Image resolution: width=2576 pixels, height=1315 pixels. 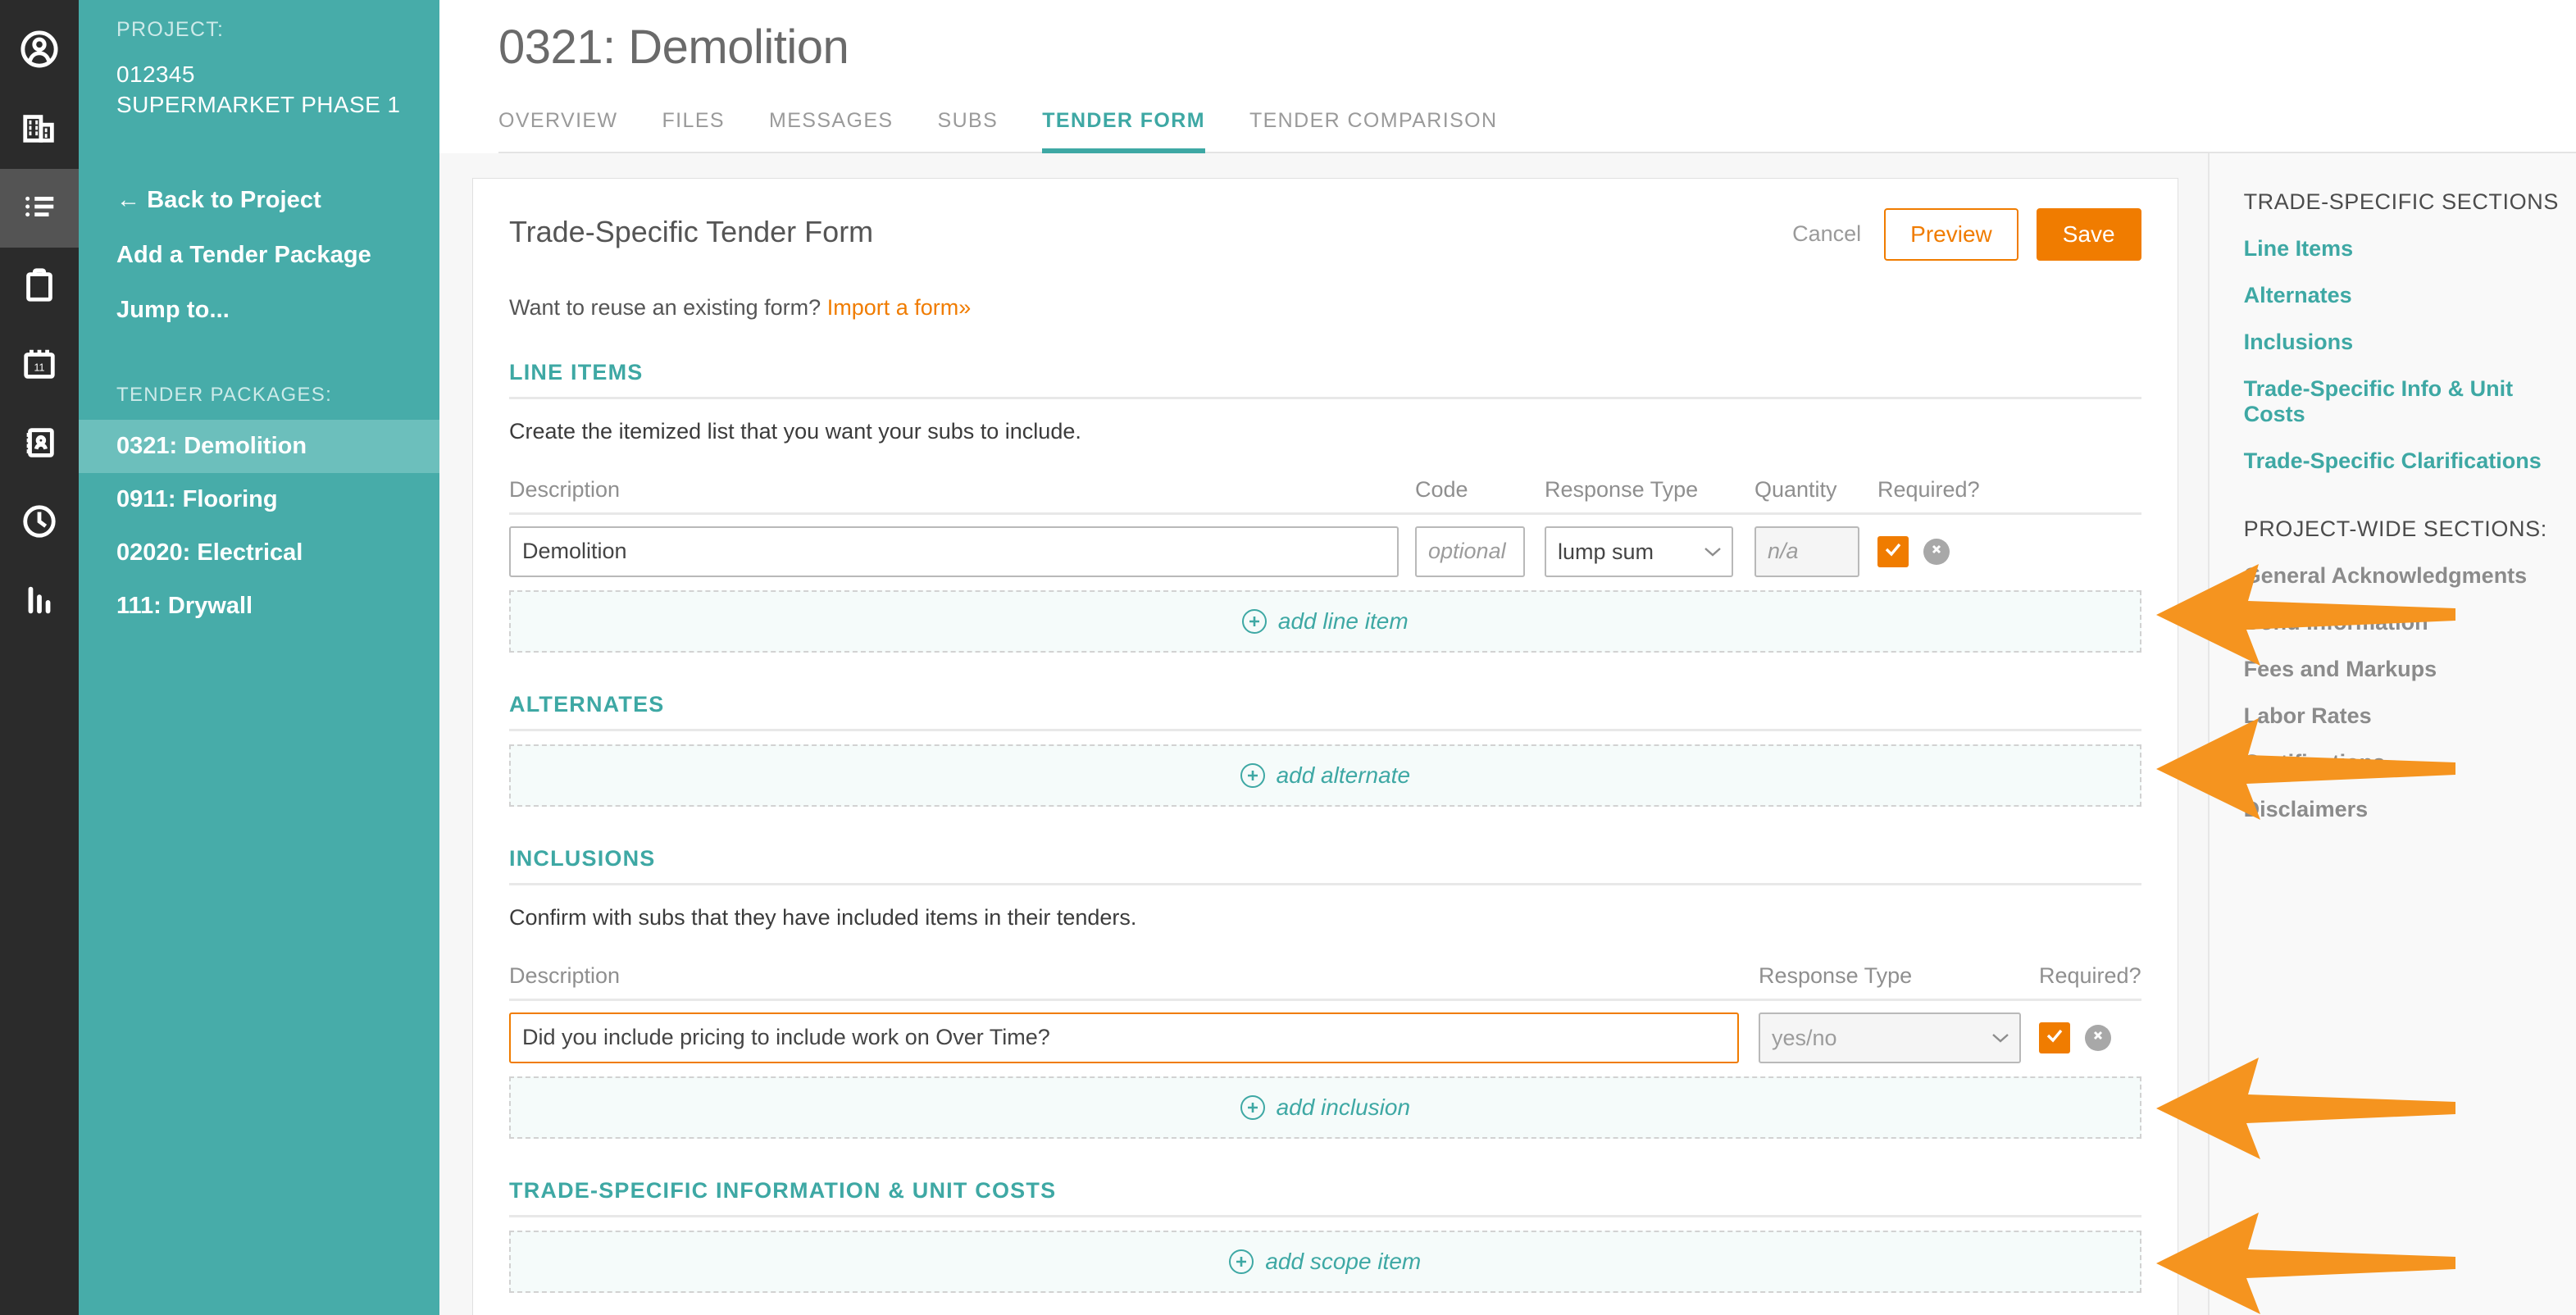 I want to click on tender-package-item-drywall: 111: Drywall, so click(x=259, y=606).